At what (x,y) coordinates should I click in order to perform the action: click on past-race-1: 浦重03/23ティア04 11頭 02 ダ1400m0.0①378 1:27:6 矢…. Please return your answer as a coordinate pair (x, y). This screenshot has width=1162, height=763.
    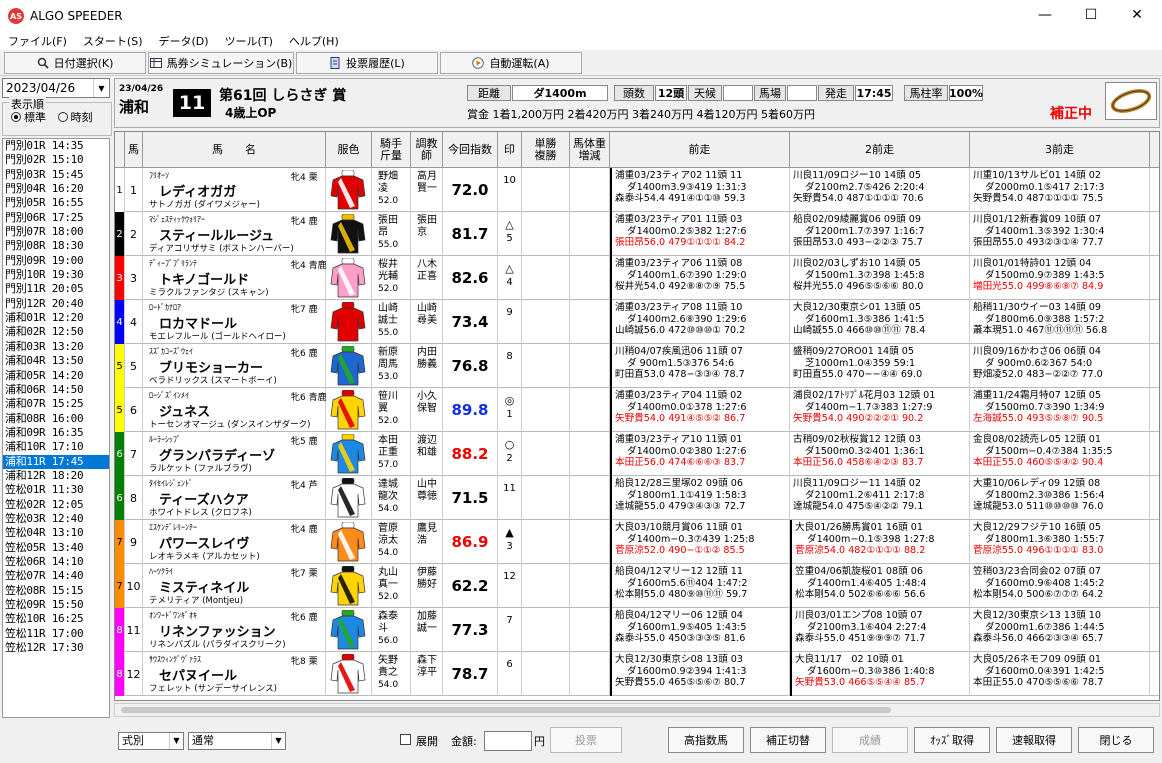
    Looking at the image, I should click on (700, 410).